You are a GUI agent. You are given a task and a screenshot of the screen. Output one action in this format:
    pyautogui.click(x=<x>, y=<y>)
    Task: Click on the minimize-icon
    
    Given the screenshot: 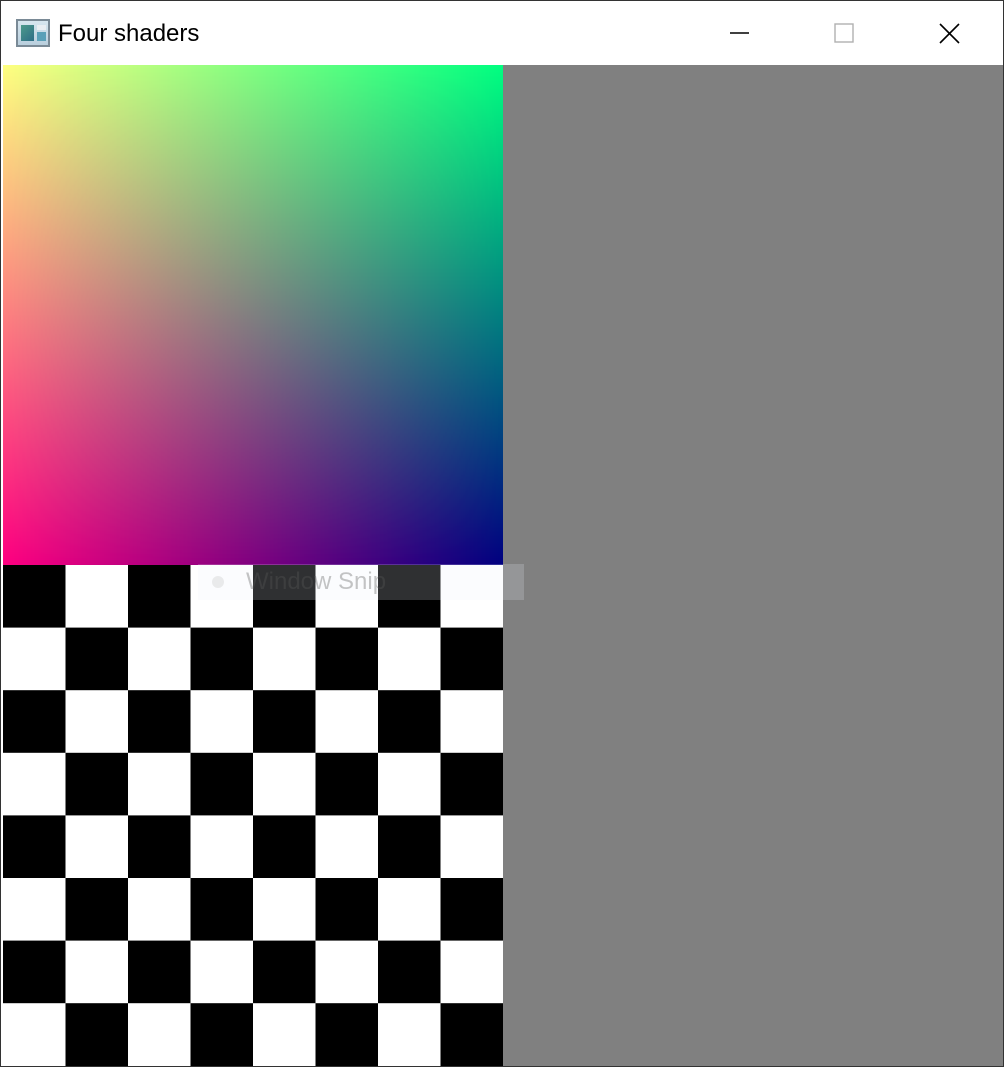 What is the action you would take?
    pyautogui.click(x=739, y=33)
    